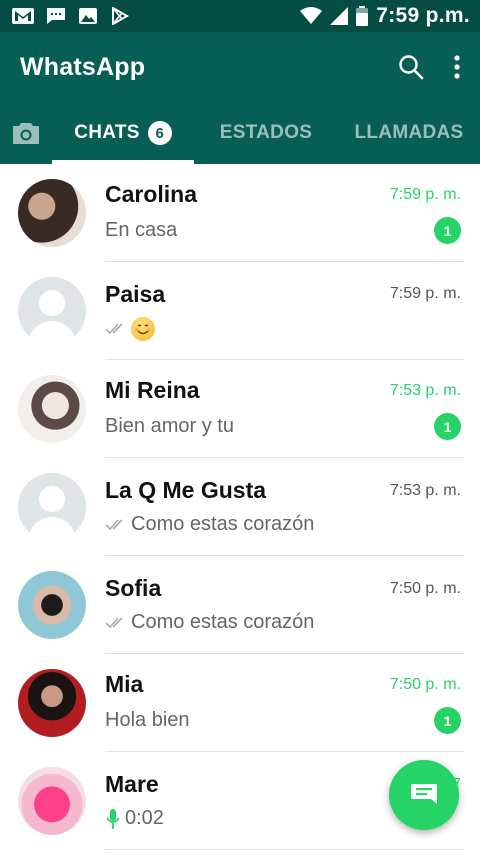 The image size is (480, 854). What do you see at coordinates (423, 15) in the screenshot?
I see `status-time: 7:59 p.m.` at bounding box center [423, 15].